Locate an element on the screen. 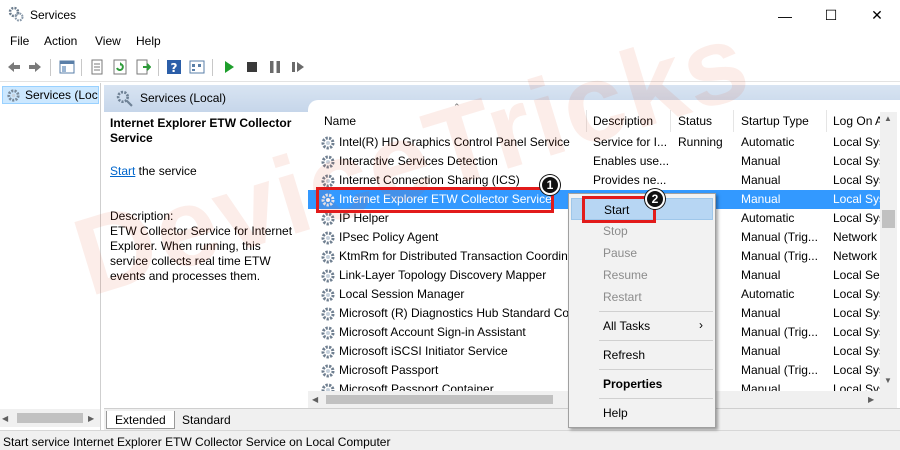  help-icon: ? is located at coordinates (174, 67).